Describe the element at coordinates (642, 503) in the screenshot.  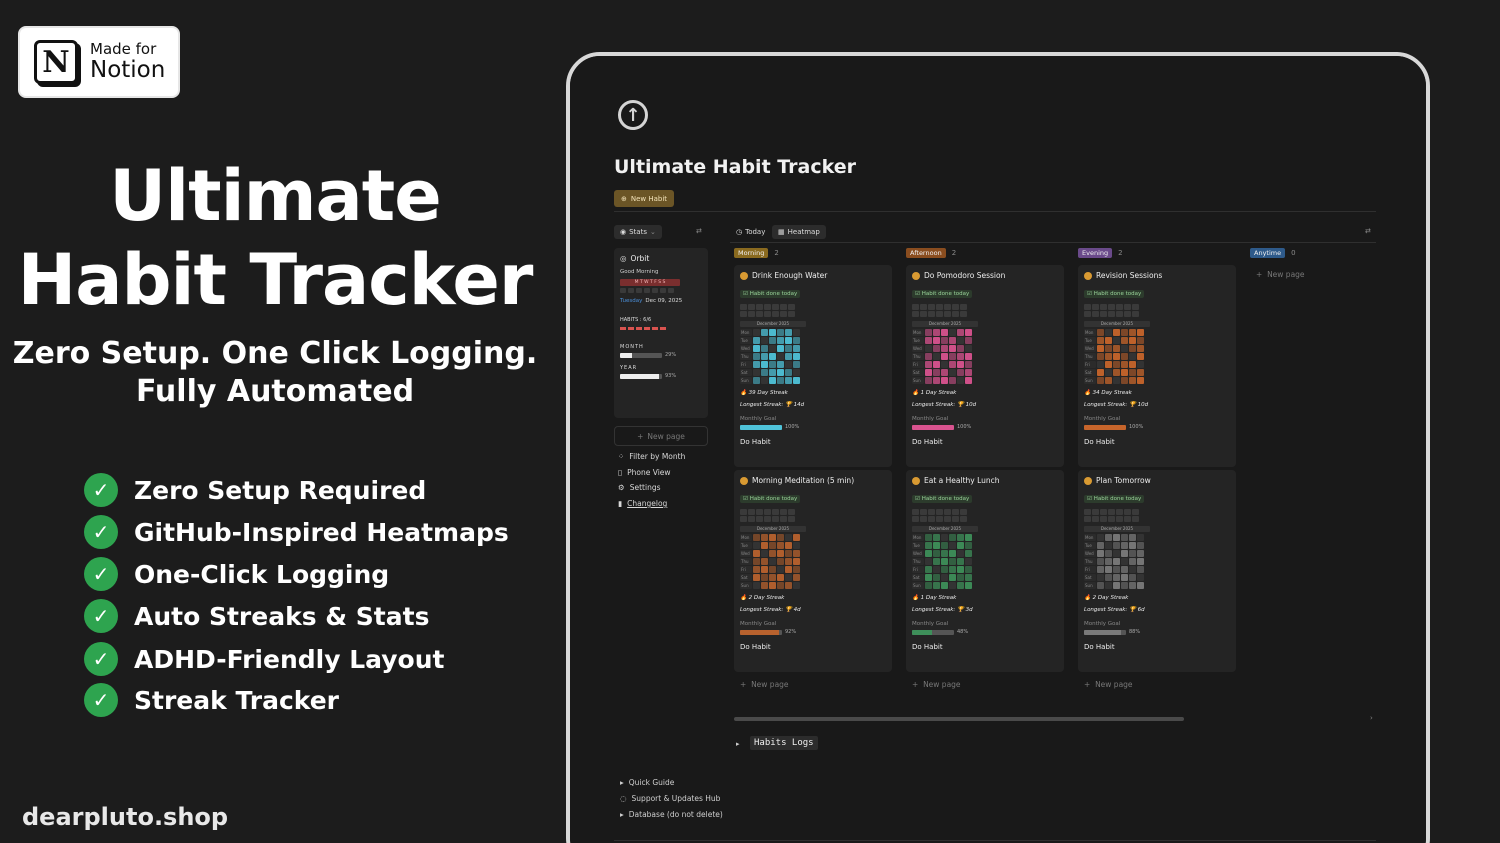
I see `sidebar-link-changelog: ▮ Changelog` at that location.